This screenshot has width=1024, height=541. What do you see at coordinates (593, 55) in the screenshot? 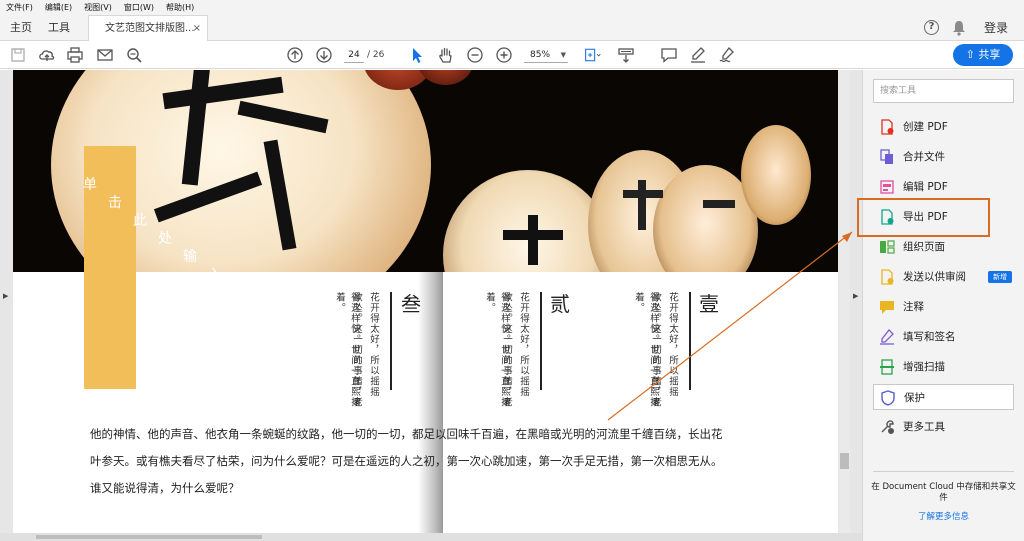
I see `fit-page-icon` at bounding box center [593, 55].